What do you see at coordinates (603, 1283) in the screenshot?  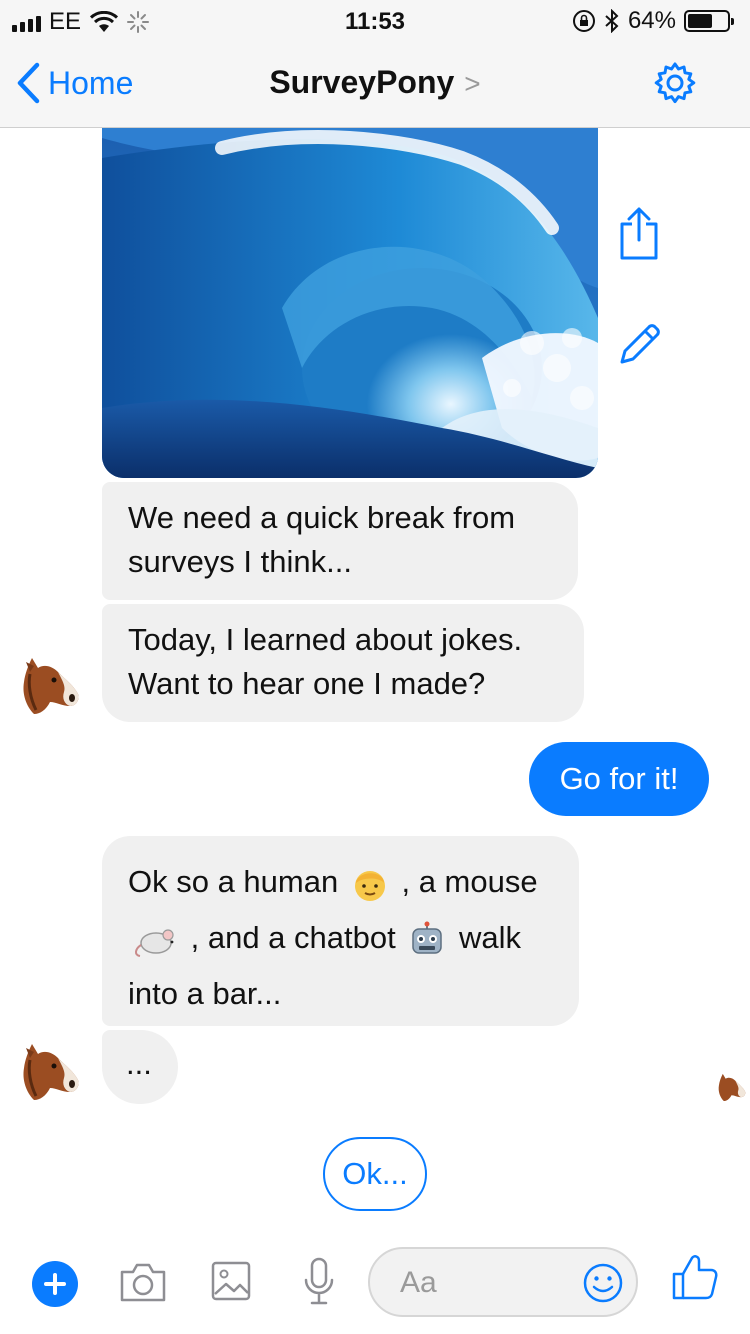 I see `emoji-icon` at bounding box center [603, 1283].